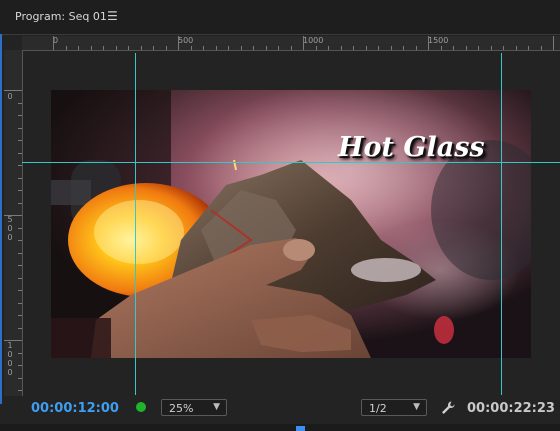 The height and width of the screenshot is (431, 560). Describe the element at coordinates (448, 408) in the screenshot. I see `wrench-icon` at that location.